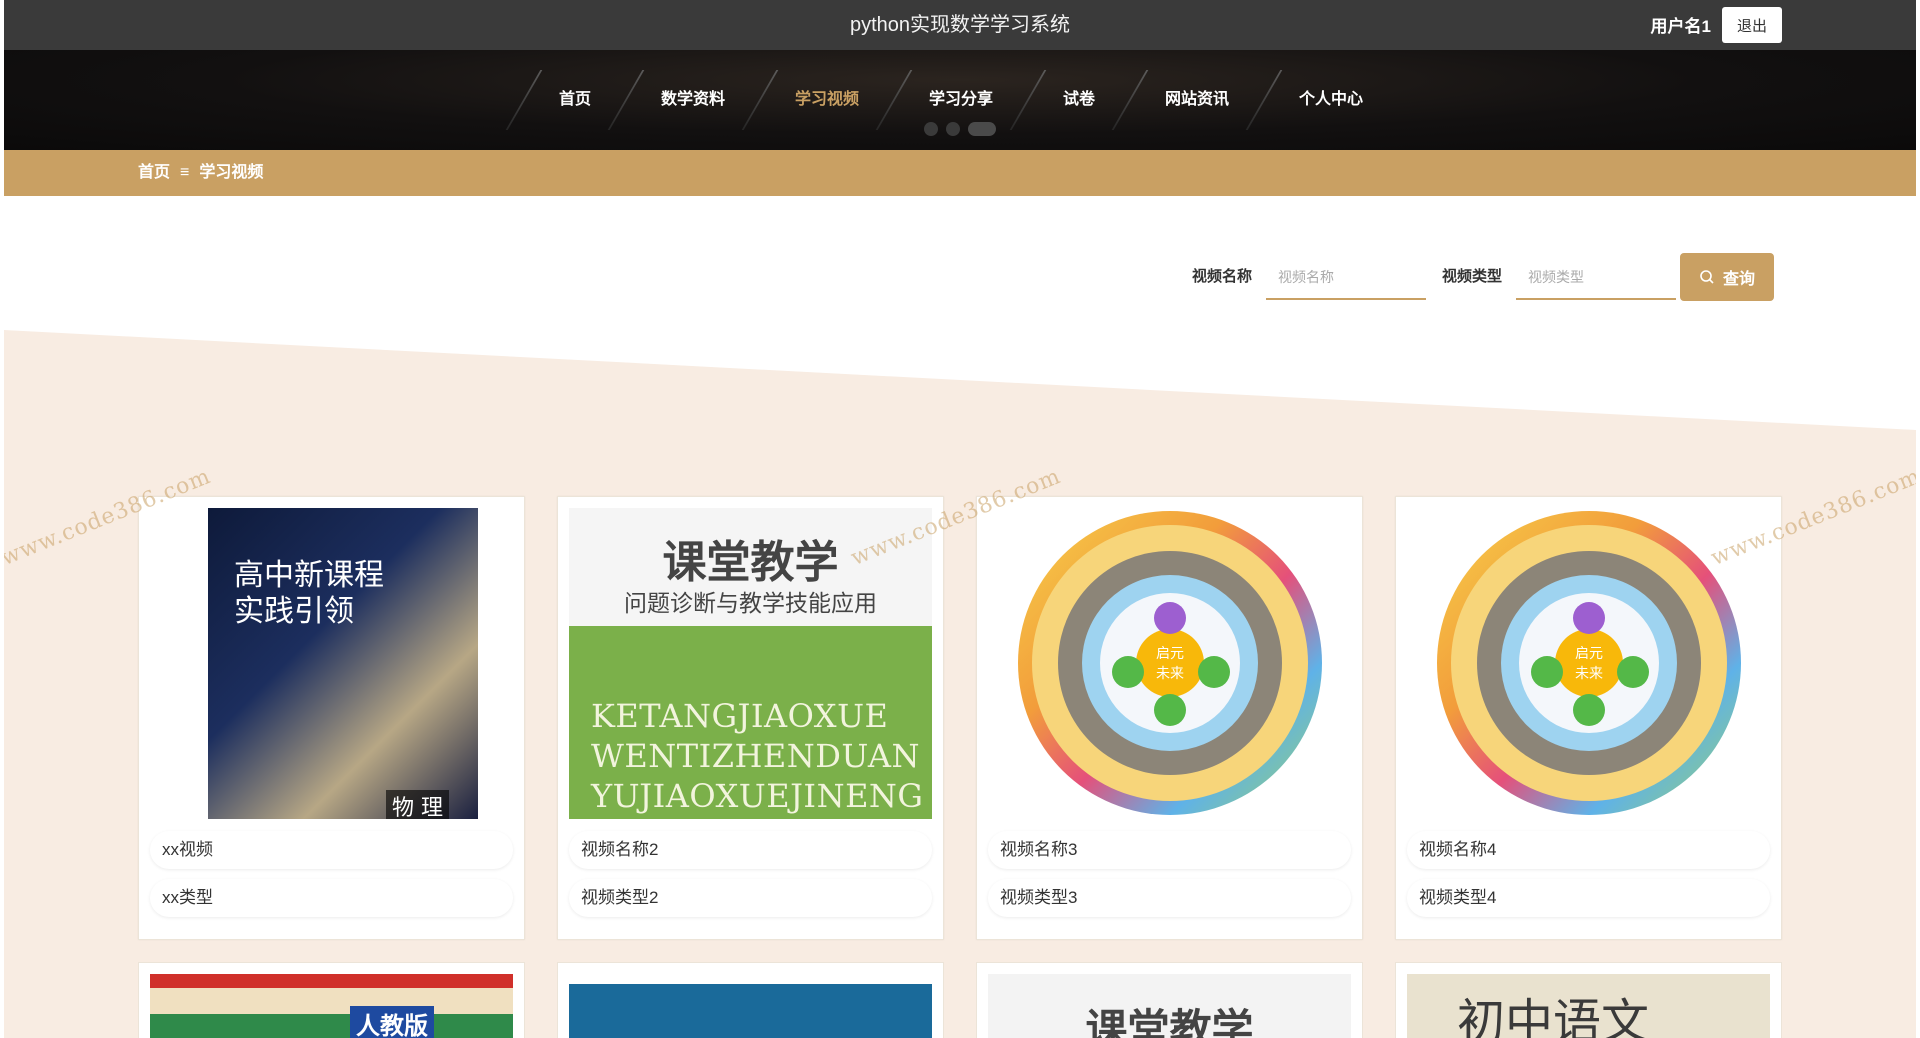  Describe the element at coordinates (392, 1022) in the screenshot. I see `cover-label: 人教版` at that location.